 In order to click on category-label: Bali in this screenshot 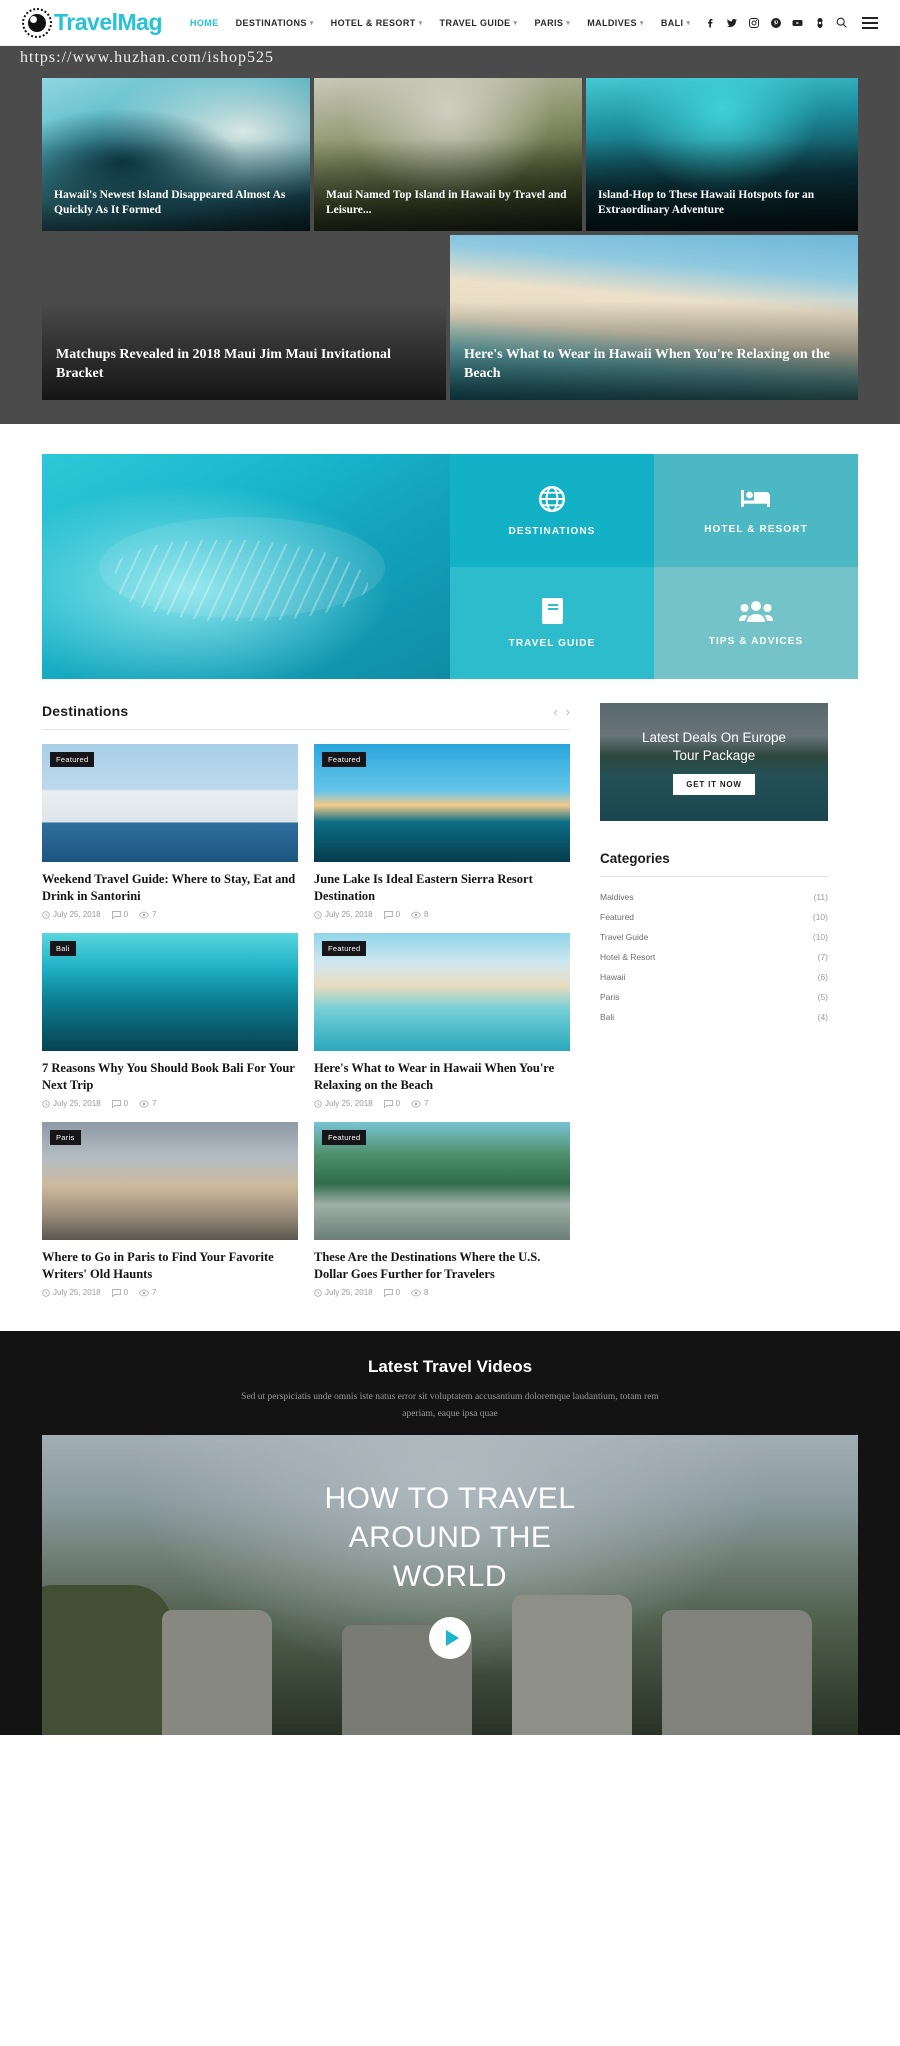, I will do `click(607, 1017)`.